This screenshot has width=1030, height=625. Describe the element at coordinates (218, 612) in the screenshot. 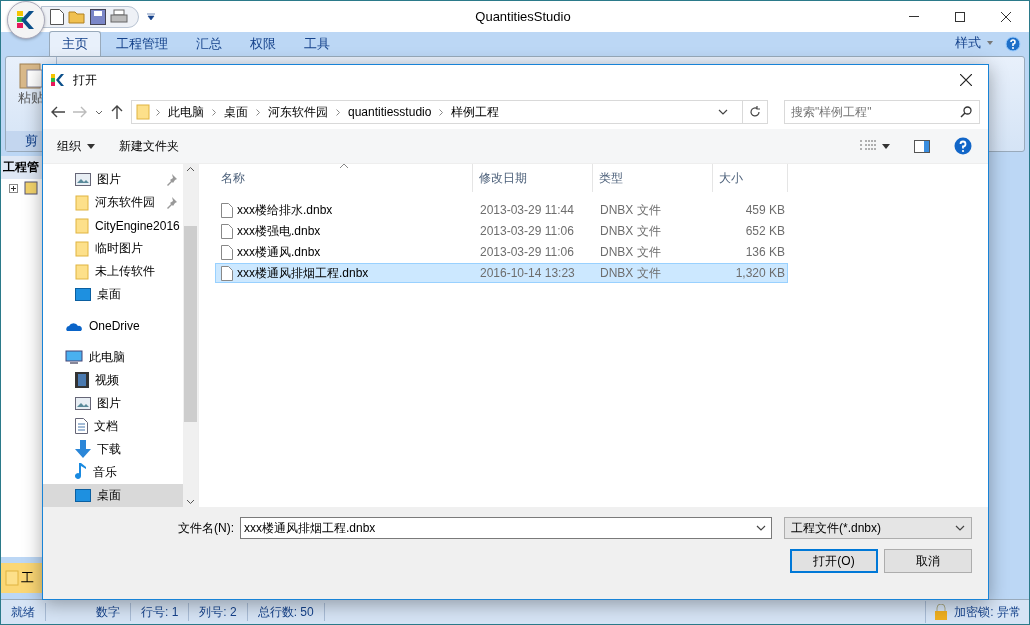

I see `status-text: 列号: 2` at that location.